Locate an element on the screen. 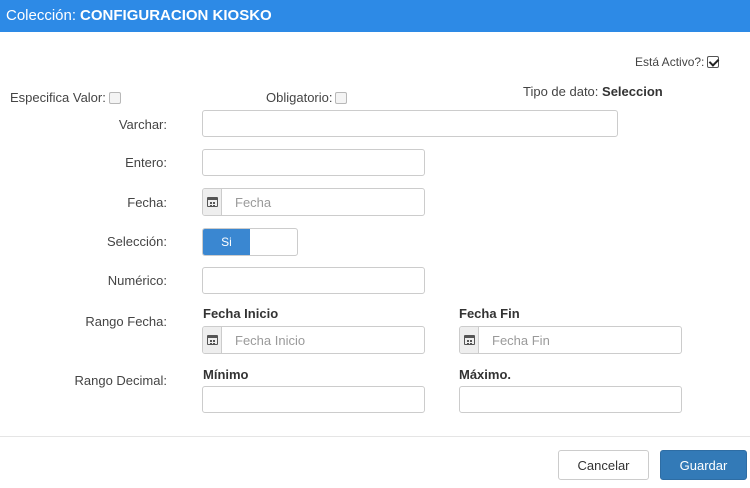 The height and width of the screenshot is (488, 750). fecha-fin-input-group is located at coordinates (570, 340).